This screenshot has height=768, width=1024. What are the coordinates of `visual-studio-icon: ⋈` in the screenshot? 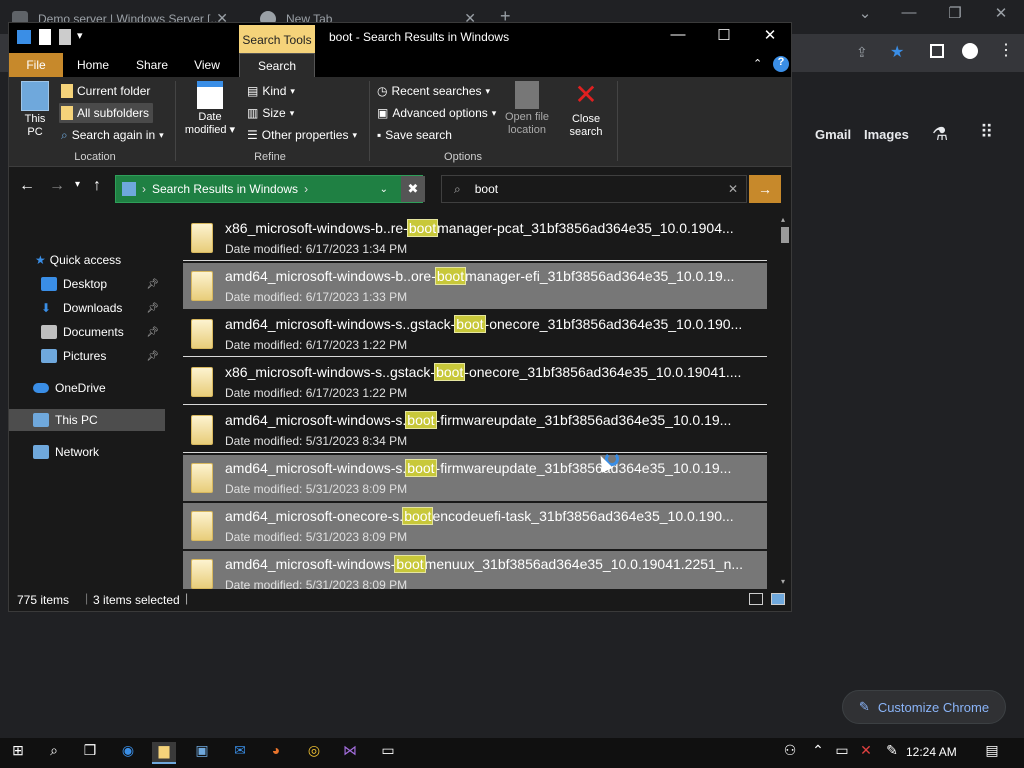 It's located at (350, 753).